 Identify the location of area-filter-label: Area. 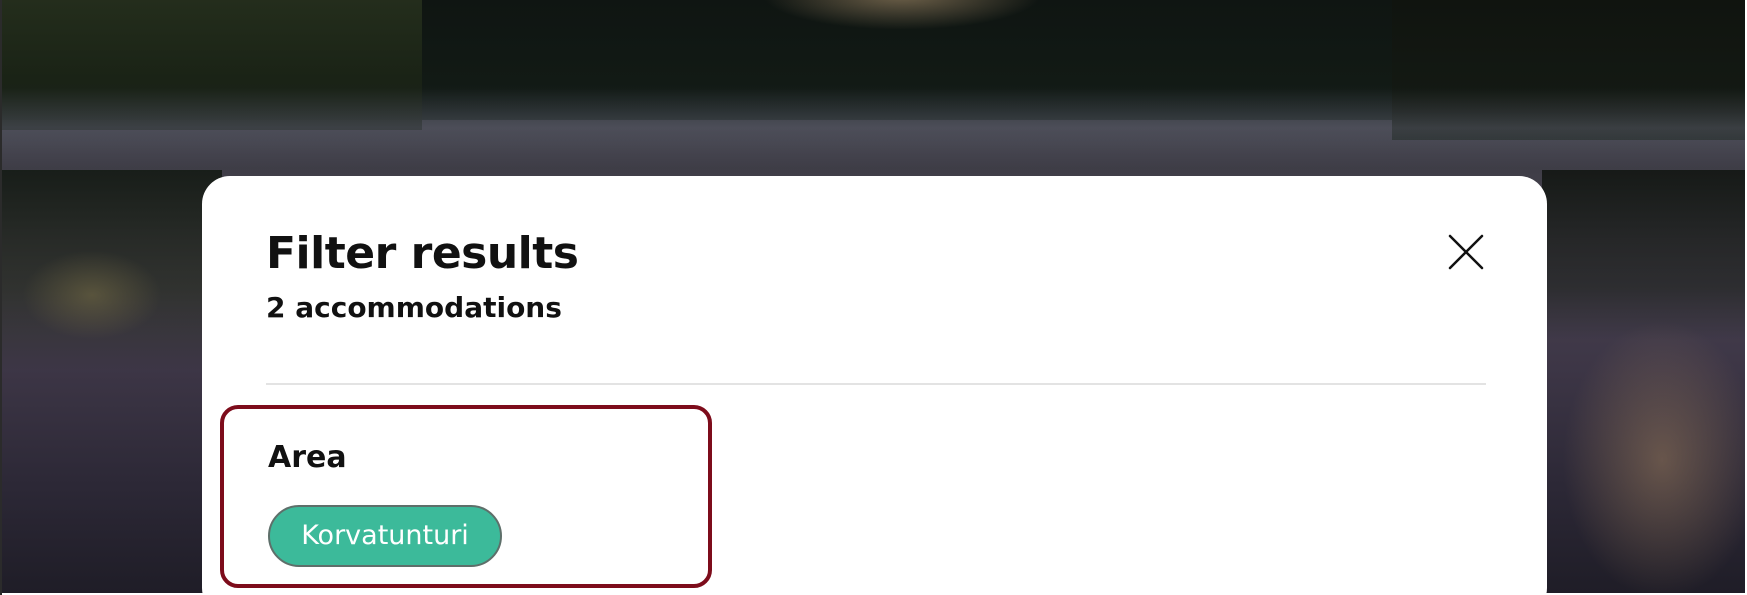
(307, 457).